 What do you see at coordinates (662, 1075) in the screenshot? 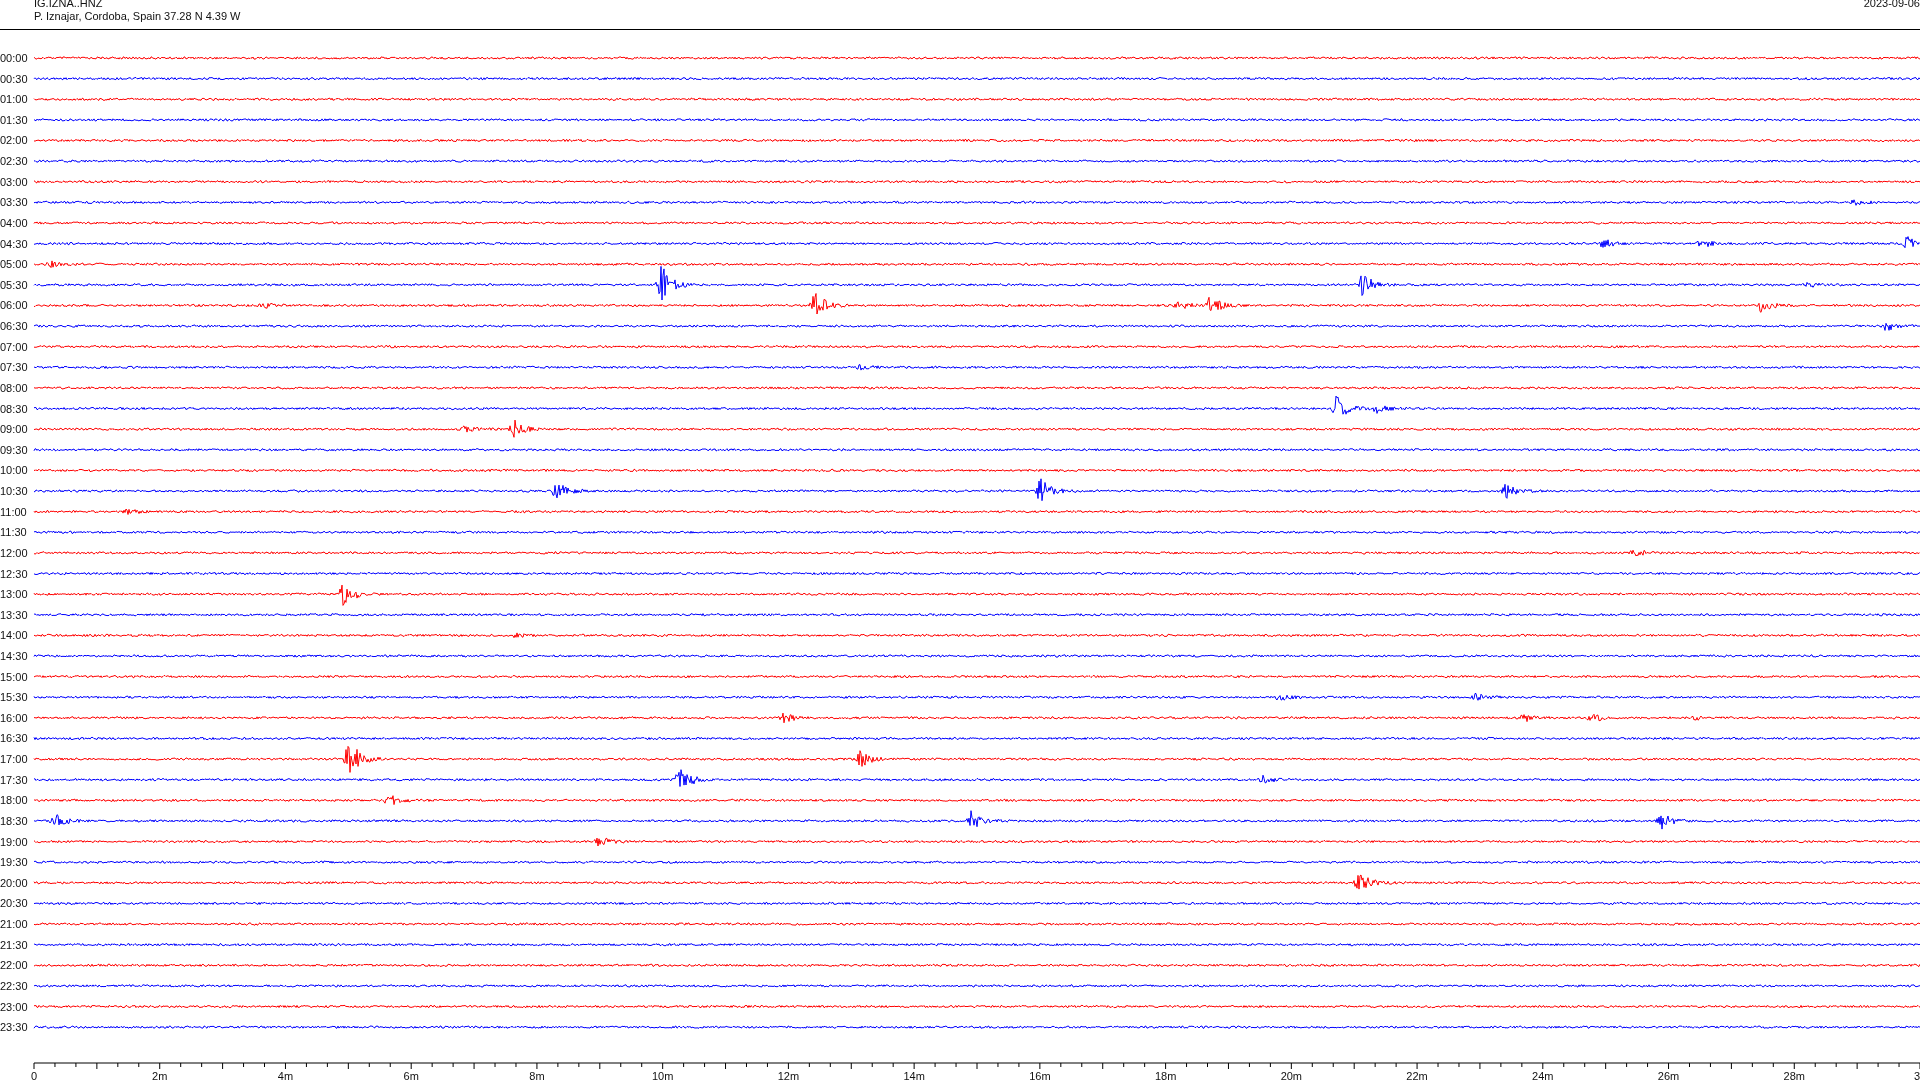
I see `axis-label: 10m` at bounding box center [662, 1075].